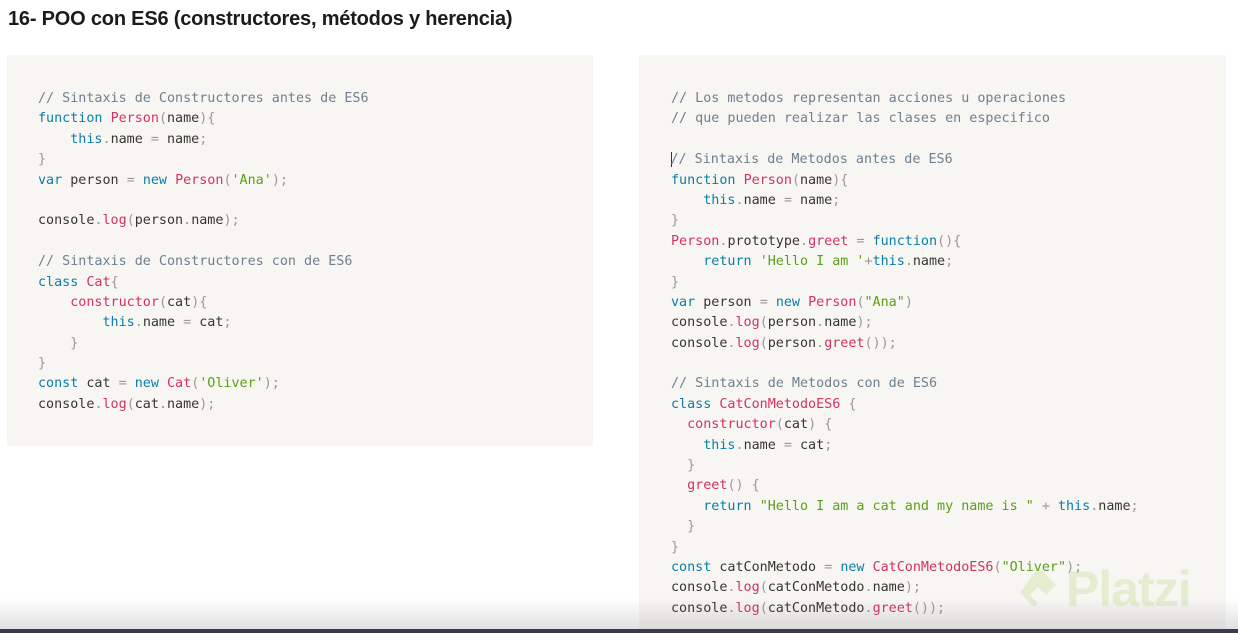  I want to click on code-token-comment: // Sintaxis de Constructores con de ES6, so click(195, 262).